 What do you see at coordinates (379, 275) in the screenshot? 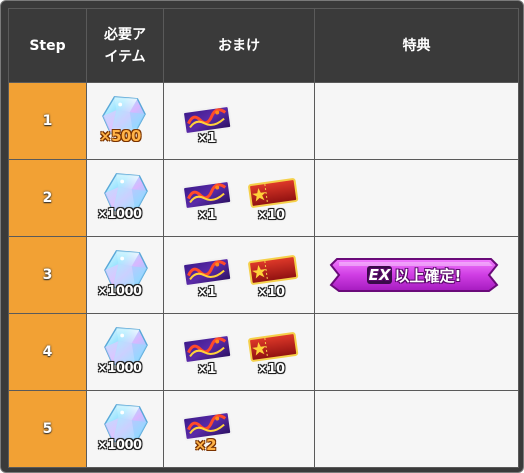
I see `ex-rarity-label: EX` at bounding box center [379, 275].